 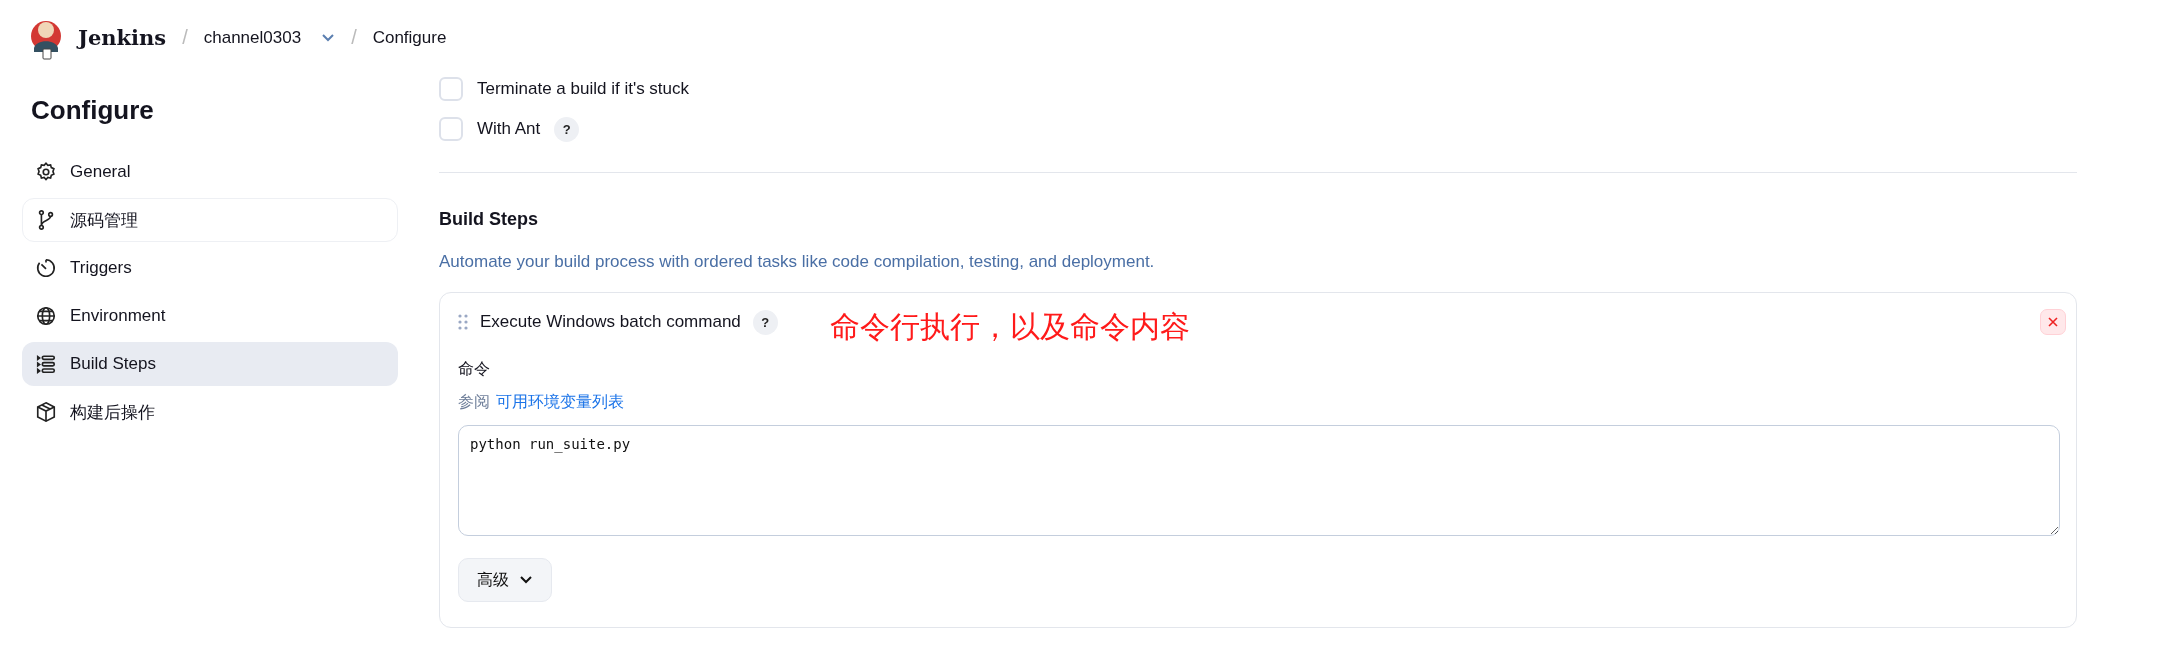 What do you see at coordinates (509, 129) in the screenshot?
I see `checkbox-label: With Ant` at bounding box center [509, 129].